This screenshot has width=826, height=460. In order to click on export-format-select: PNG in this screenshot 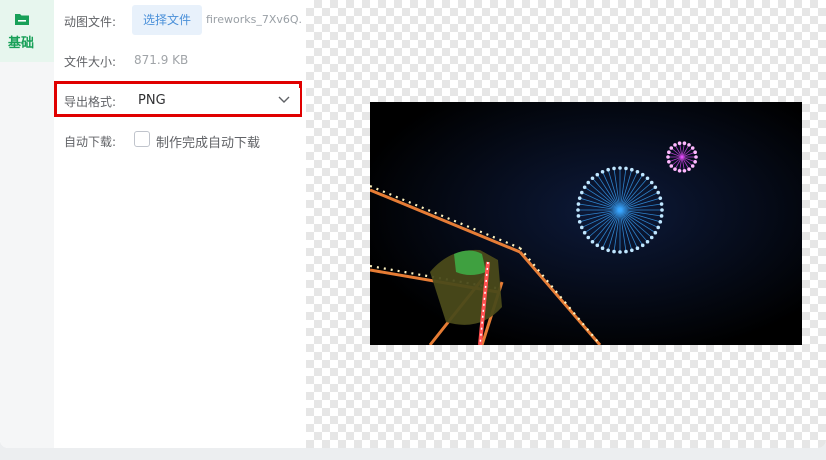, I will do `click(215, 101)`.